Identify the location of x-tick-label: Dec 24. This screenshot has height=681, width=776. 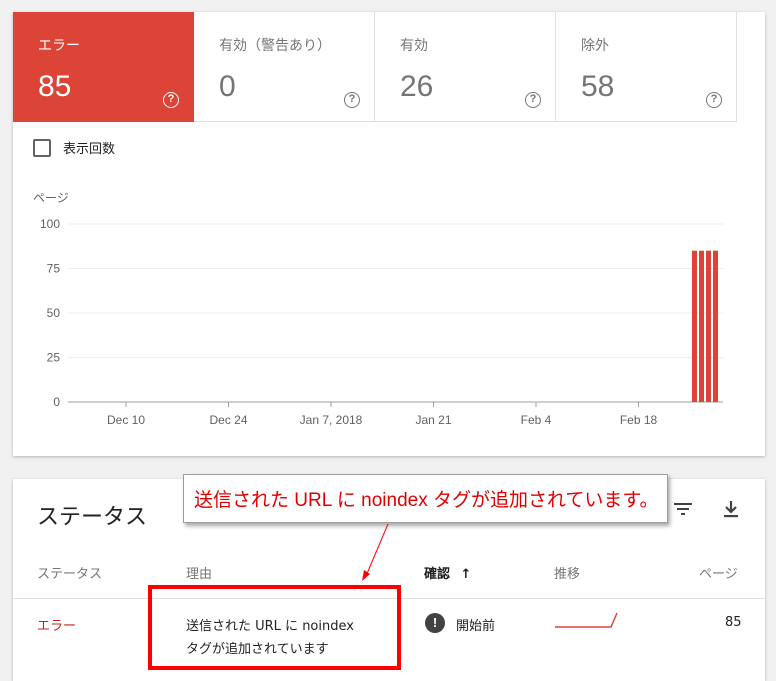
(228, 420).